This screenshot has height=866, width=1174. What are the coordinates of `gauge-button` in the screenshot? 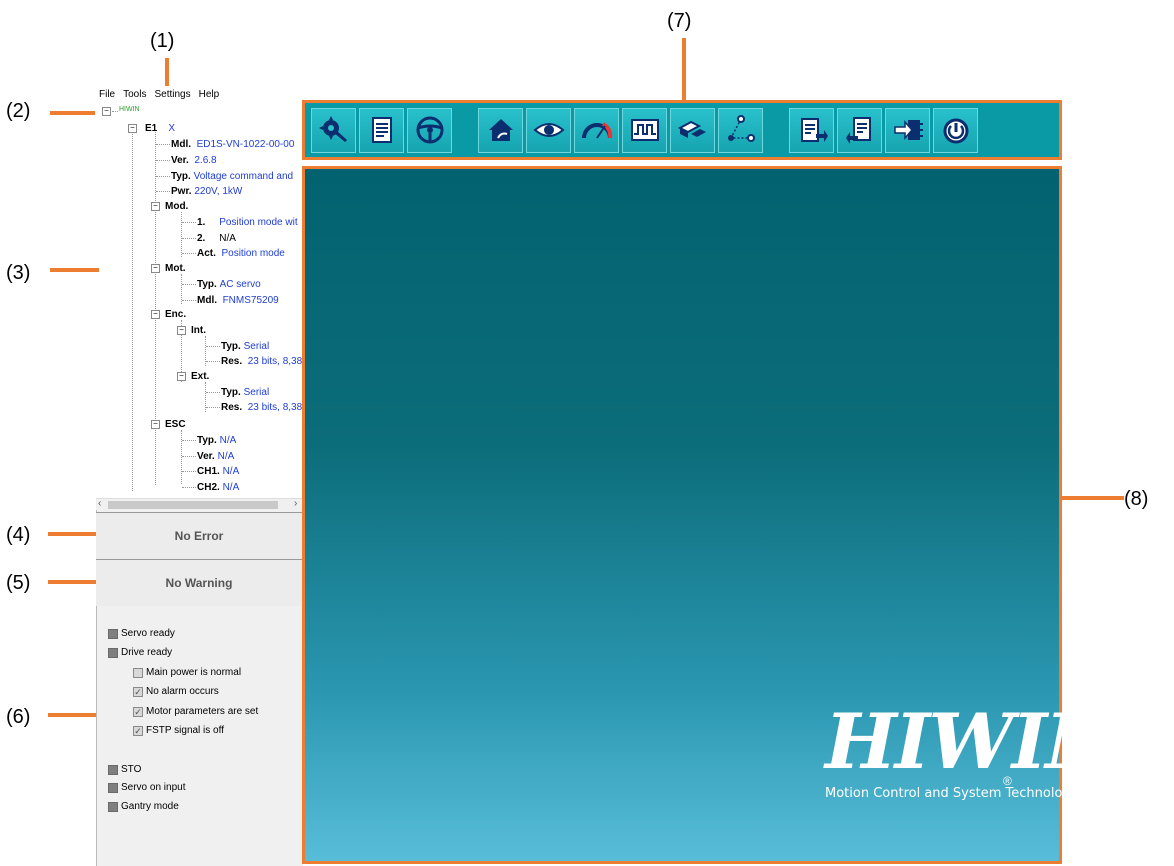 It's located at (596, 130).